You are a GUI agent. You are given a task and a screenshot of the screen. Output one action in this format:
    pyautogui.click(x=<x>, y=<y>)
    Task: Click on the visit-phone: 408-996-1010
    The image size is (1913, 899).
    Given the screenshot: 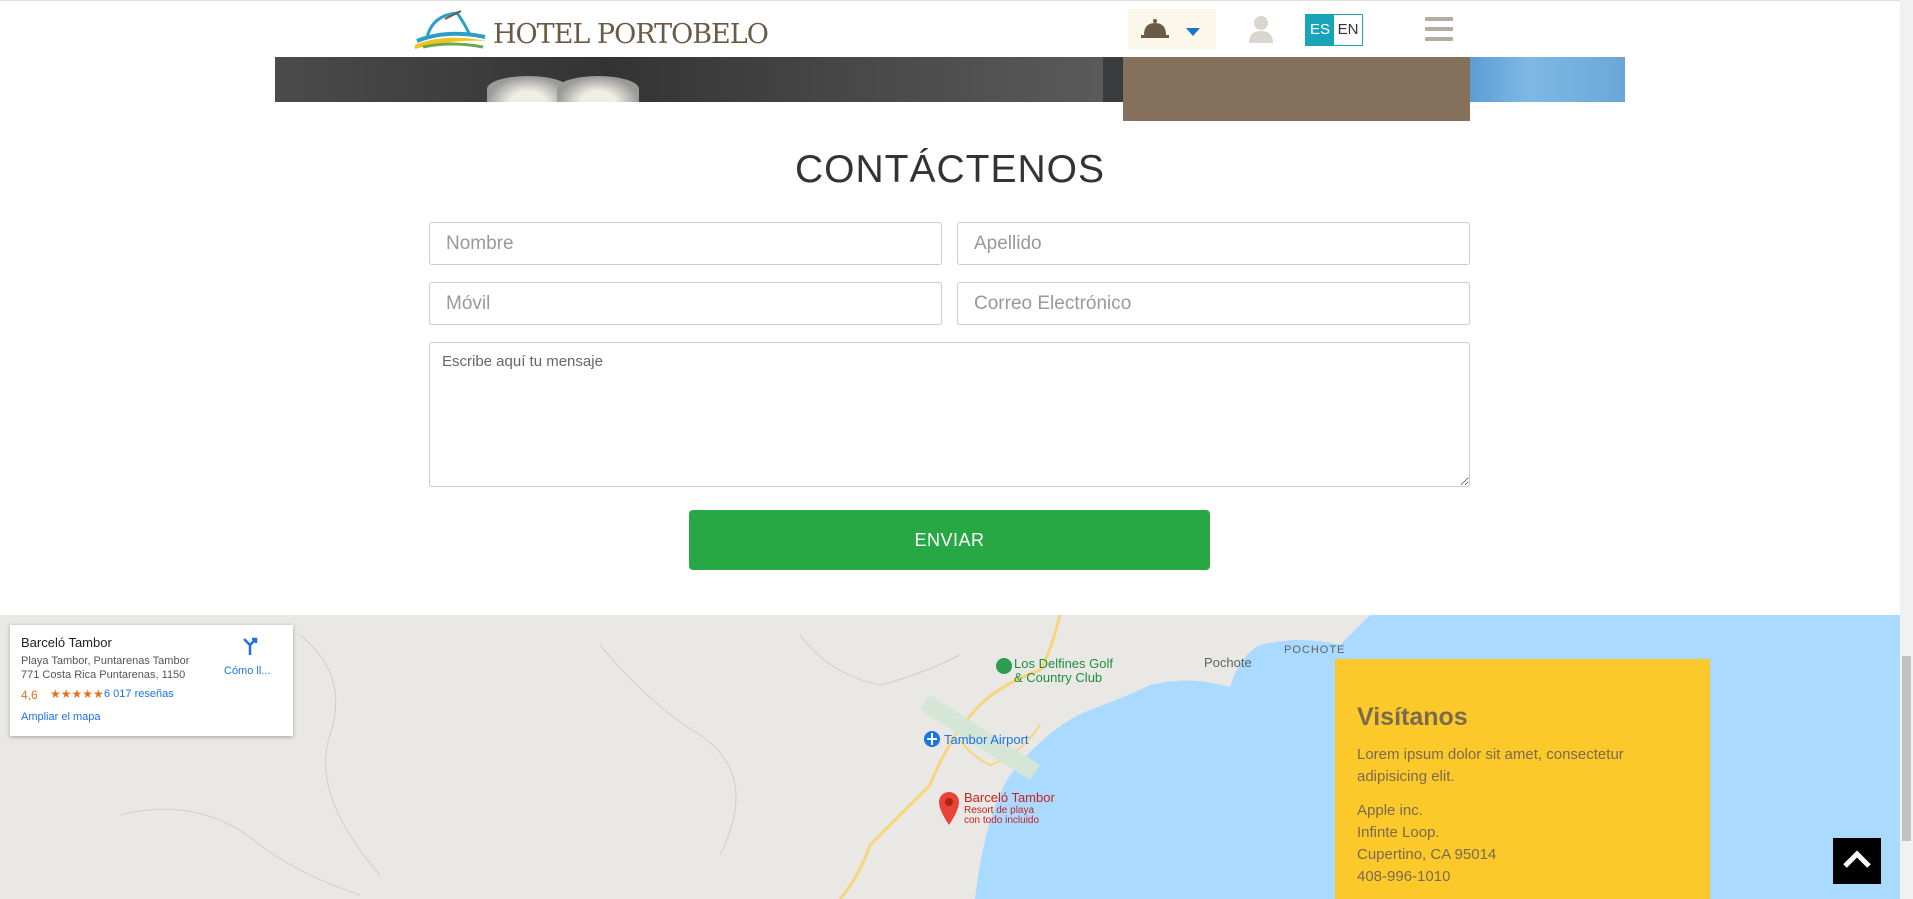 What is the action you would take?
    pyautogui.click(x=1404, y=876)
    